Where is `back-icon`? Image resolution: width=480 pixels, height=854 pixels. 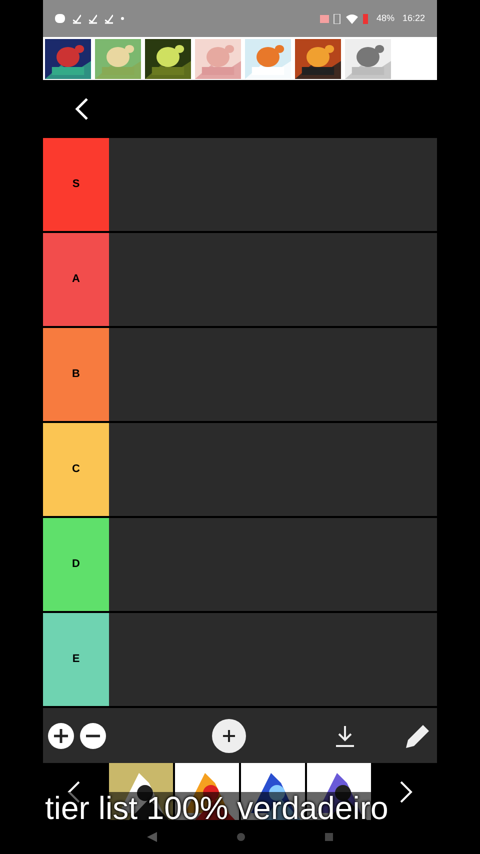
back-icon is located at coordinates (82, 109).